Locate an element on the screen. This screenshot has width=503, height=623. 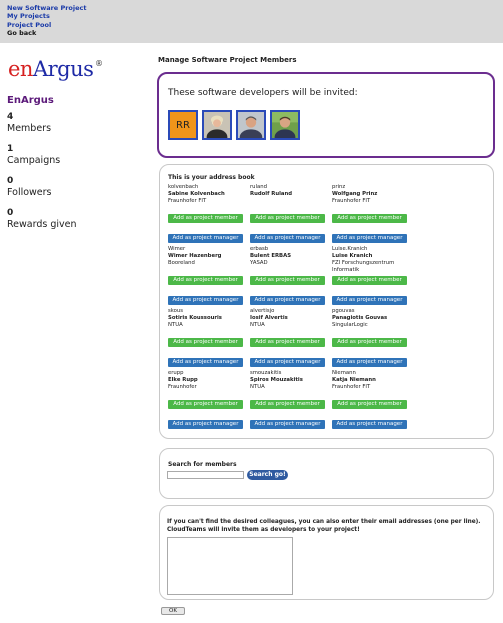
contact-name: Wimer Hazenberg is located at coordinates (195, 256).